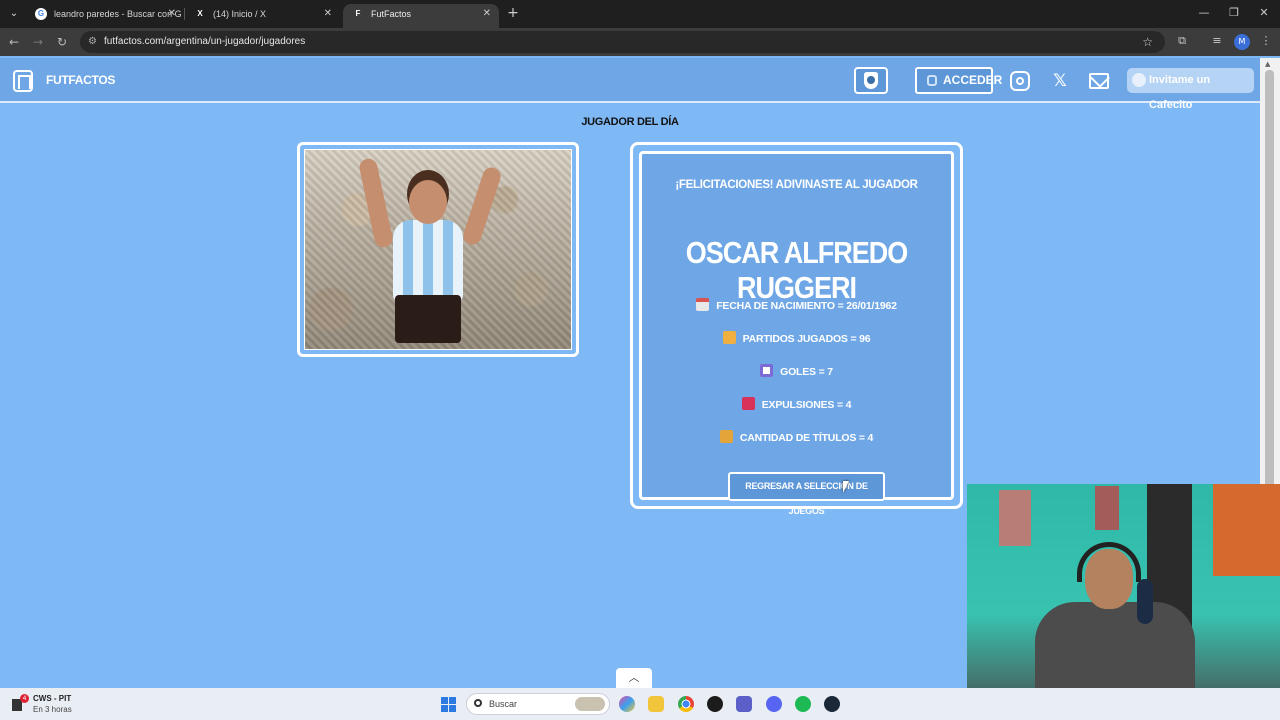 This screenshot has height=720, width=1280. Describe the element at coordinates (391, 14) in the screenshot. I see `tab-title: FutFactos` at that location.